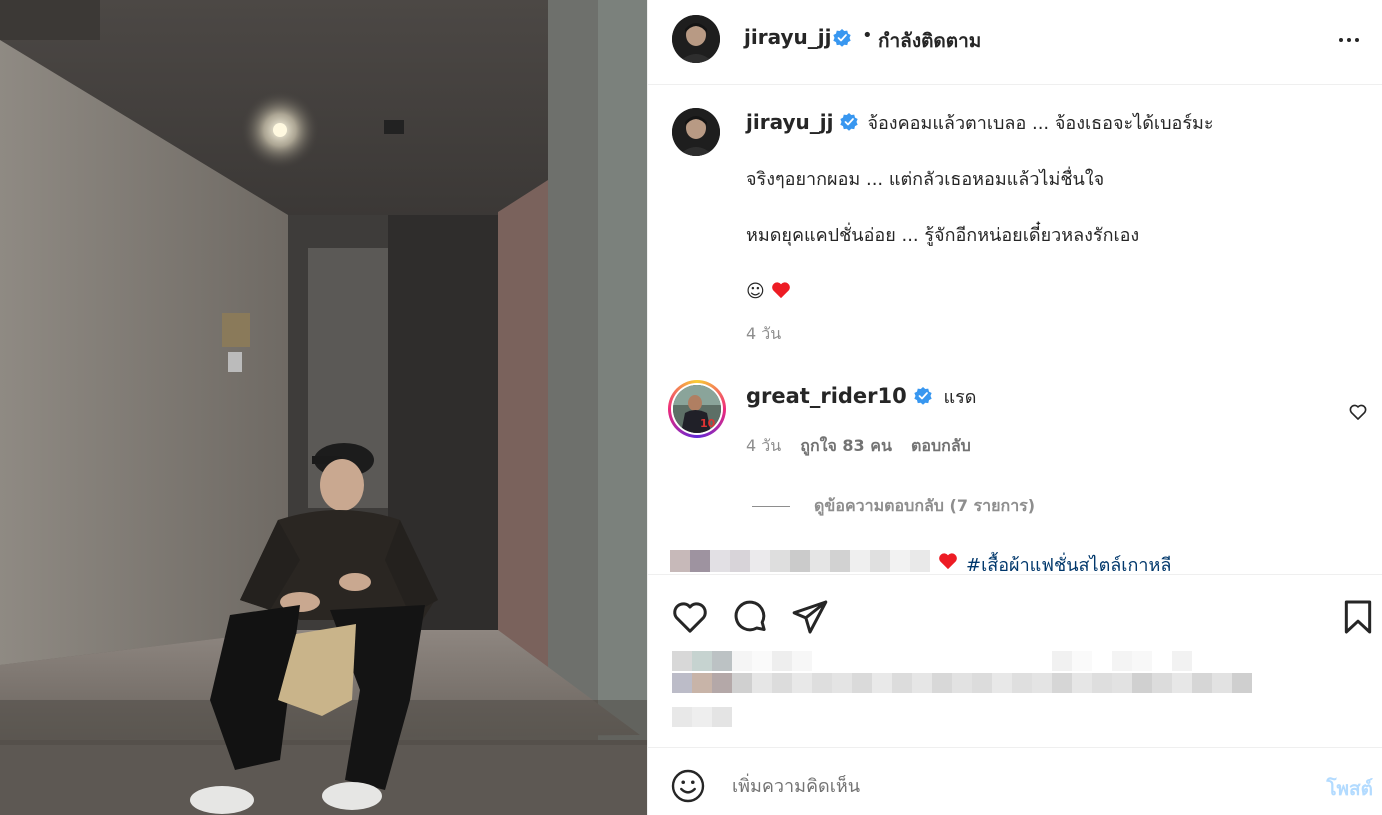  Describe the element at coordinates (1012, 786) in the screenshot. I see `comment-input` at that location.